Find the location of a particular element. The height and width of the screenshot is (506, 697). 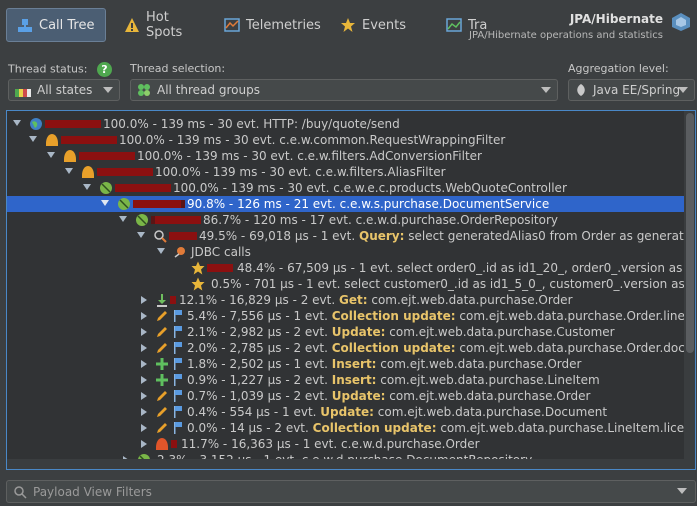

node-keyword: Collection update: is located at coordinates (393, 316).